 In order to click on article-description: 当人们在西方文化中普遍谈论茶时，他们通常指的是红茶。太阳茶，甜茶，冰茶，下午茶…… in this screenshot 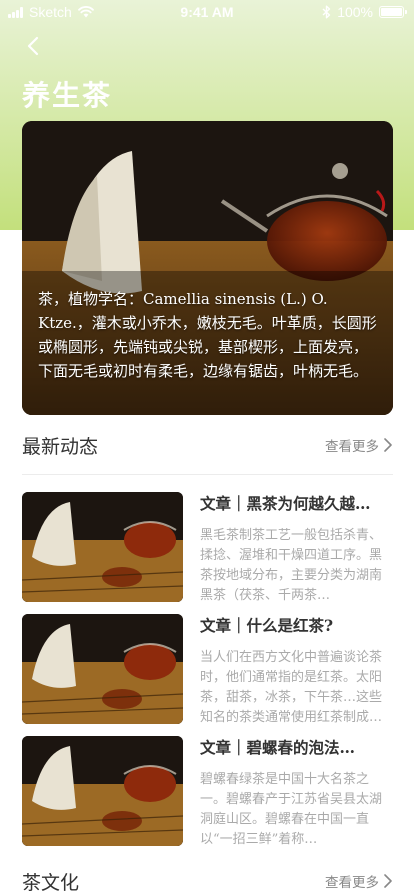, I will do `click(291, 687)`.